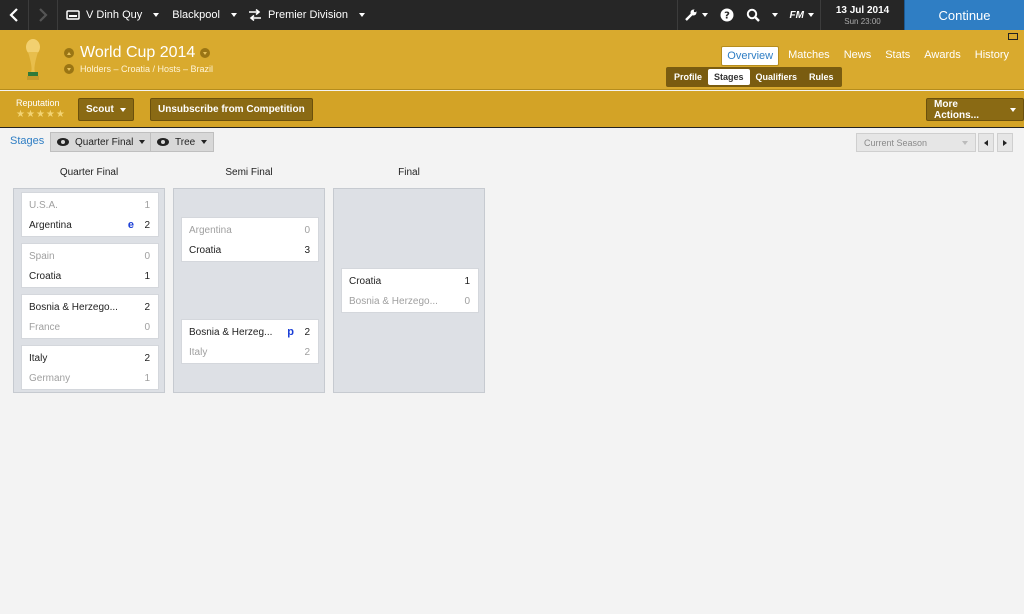 Image resolution: width=1024 pixels, height=614 pixels. What do you see at coordinates (992, 56) in the screenshot?
I see `tab-history: History` at bounding box center [992, 56].